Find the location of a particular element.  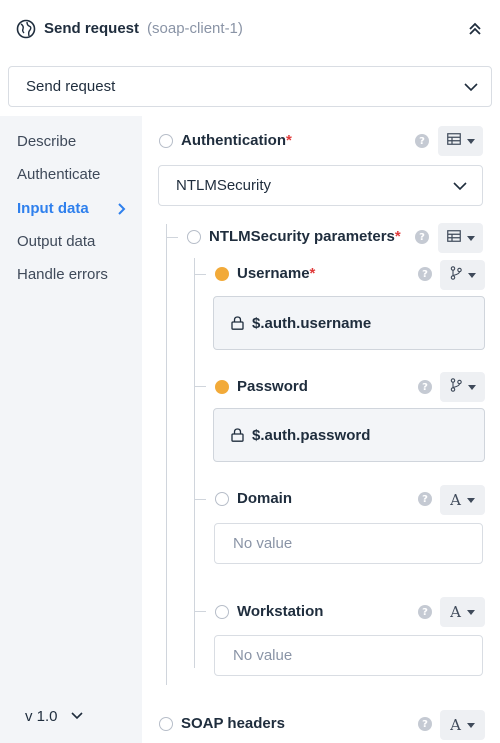

domain-label: Domain is located at coordinates (265, 498).